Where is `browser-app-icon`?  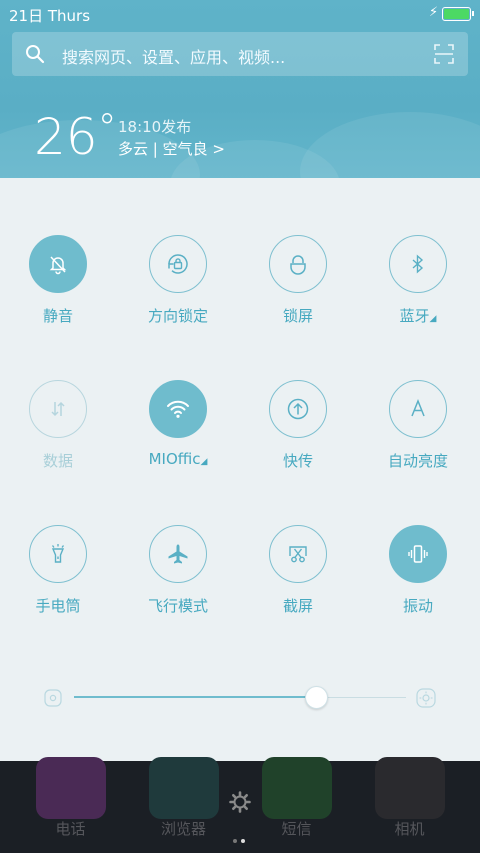 browser-app-icon is located at coordinates (184, 788).